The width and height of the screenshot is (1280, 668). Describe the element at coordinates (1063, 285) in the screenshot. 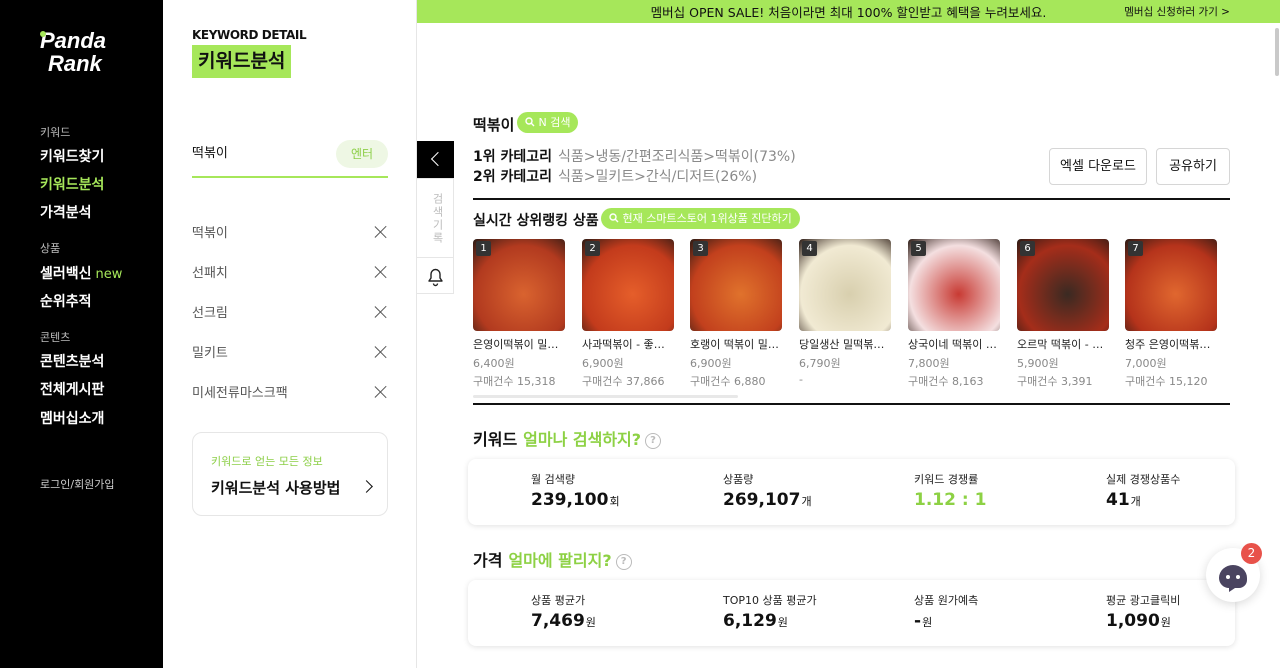

I see `product-image: 6` at that location.